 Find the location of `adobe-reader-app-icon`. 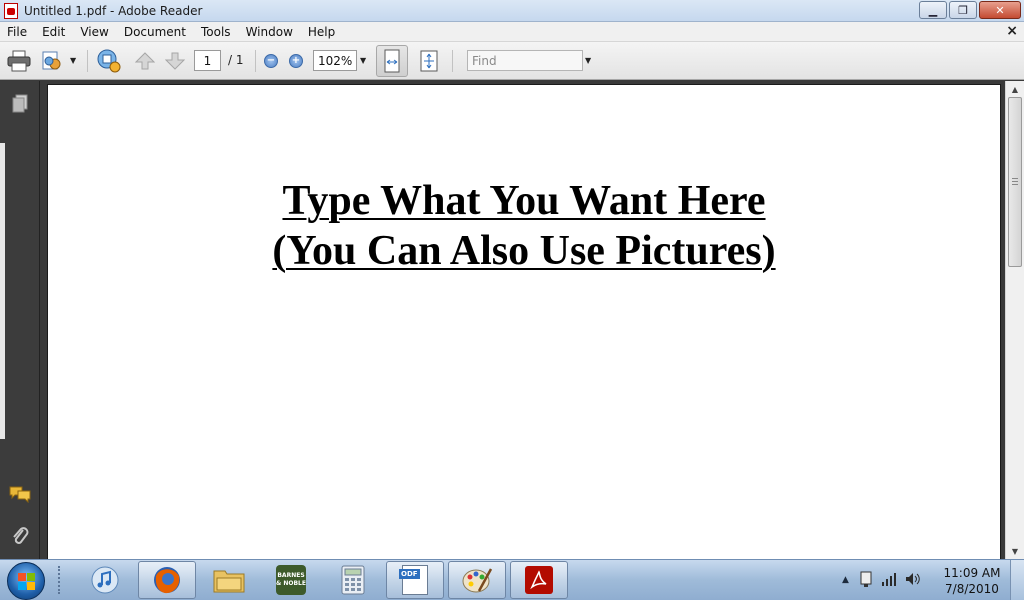

adobe-reader-app-icon is located at coordinates (11, 10).